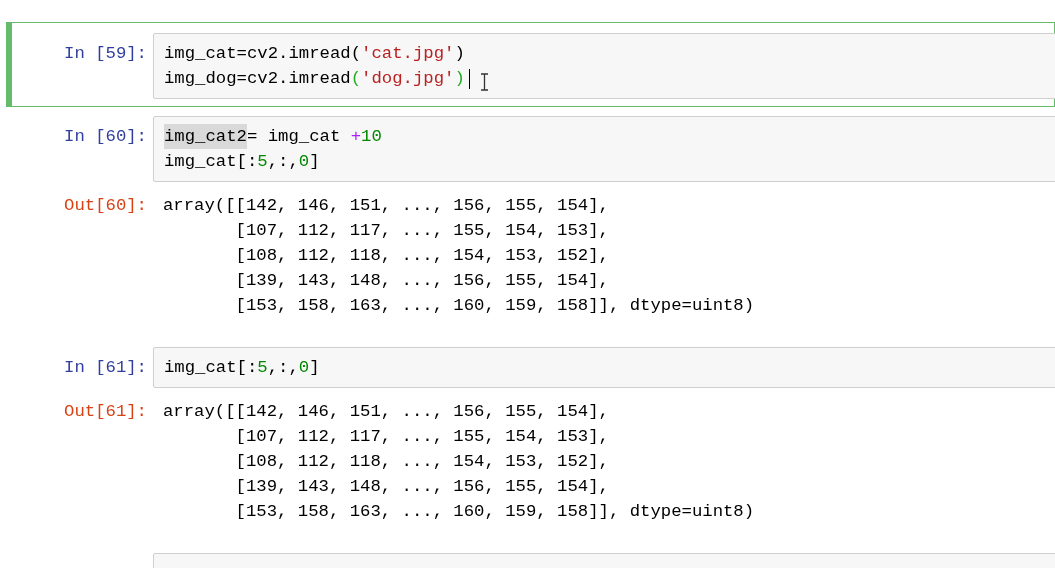 Image resolution: width=1055 pixels, height=568 pixels. What do you see at coordinates (604, 149) in the screenshot?
I see `code-input: img_cat2= img_cat +10 img_cat[:5,:,0]` at bounding box center [604, 149].